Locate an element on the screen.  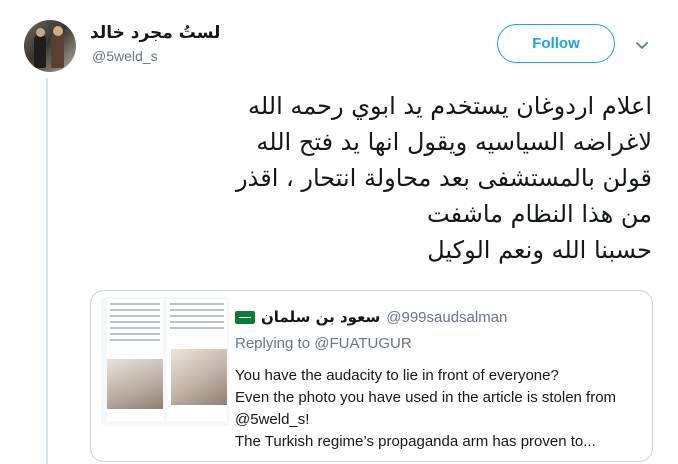
quoted-tweet-header: سعود بن سلمان @999saudsalman is located at coordinates (371, 317).